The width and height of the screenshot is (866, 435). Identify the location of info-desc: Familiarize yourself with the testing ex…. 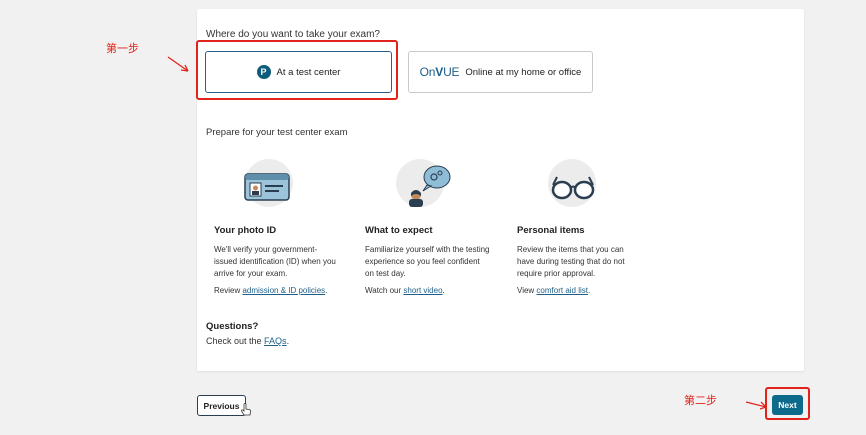
(427, 261).